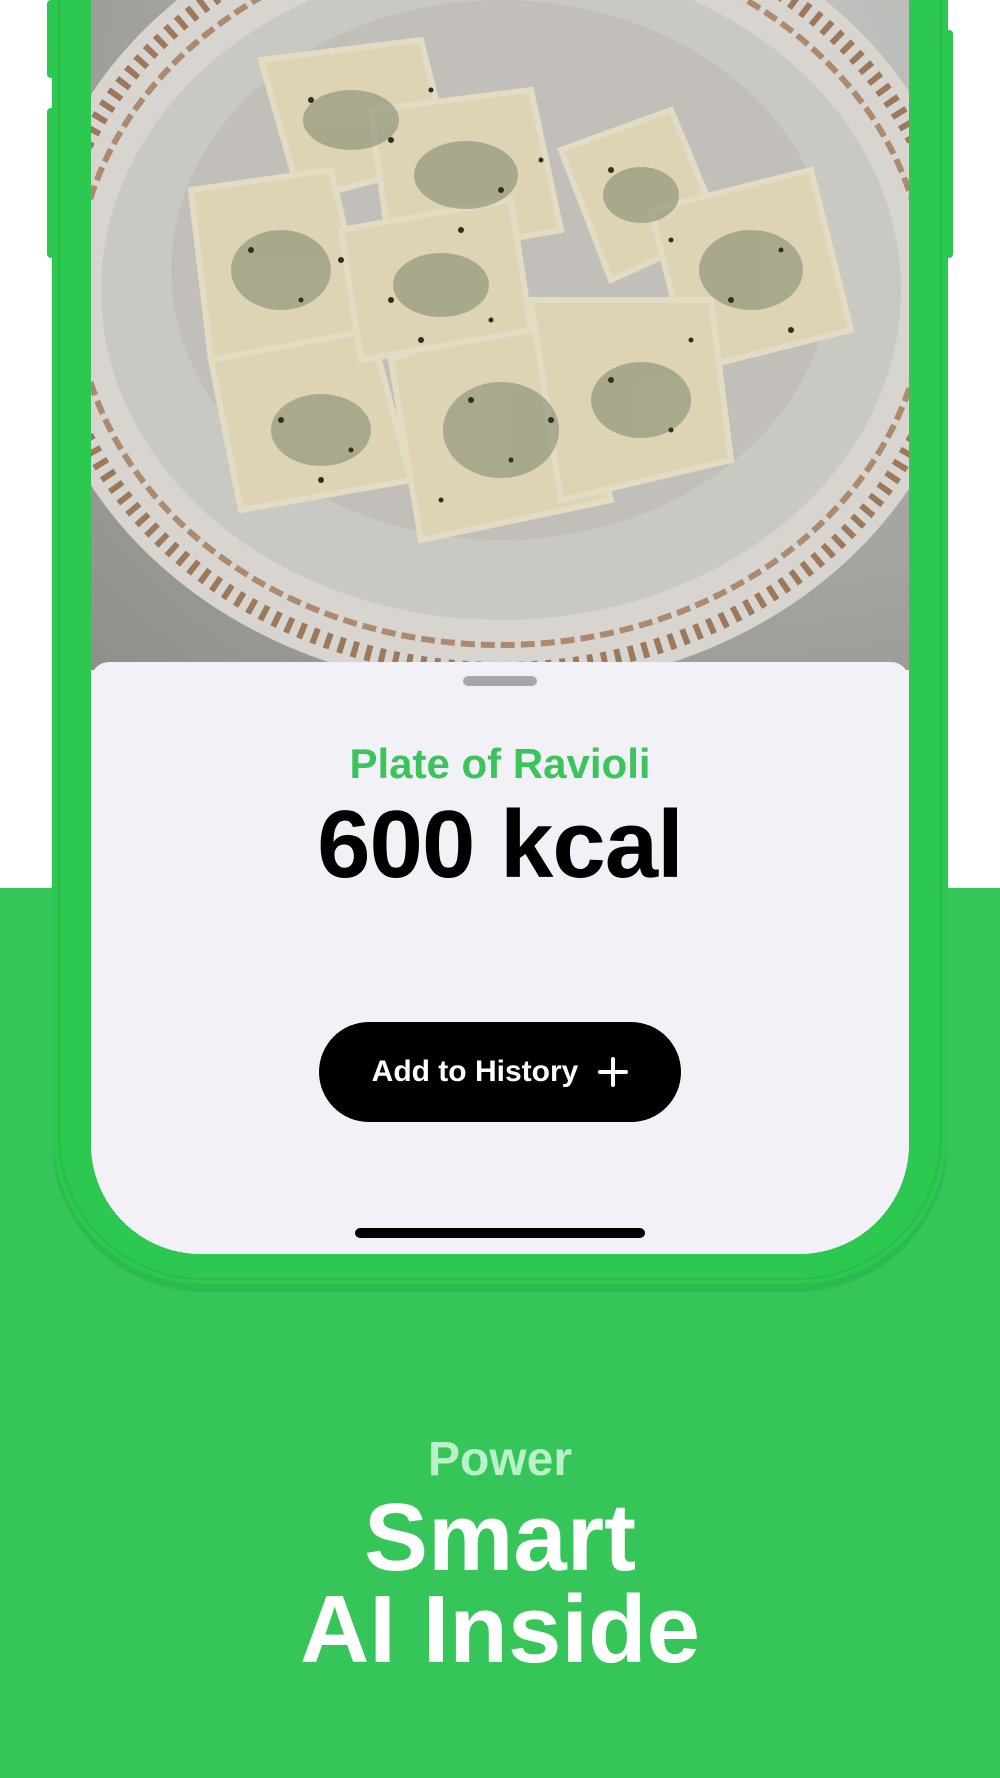  What do you see at coordinates (613, 1072) in the screenshot?
I see `plus-icon` at bounding box center [613, 1072].